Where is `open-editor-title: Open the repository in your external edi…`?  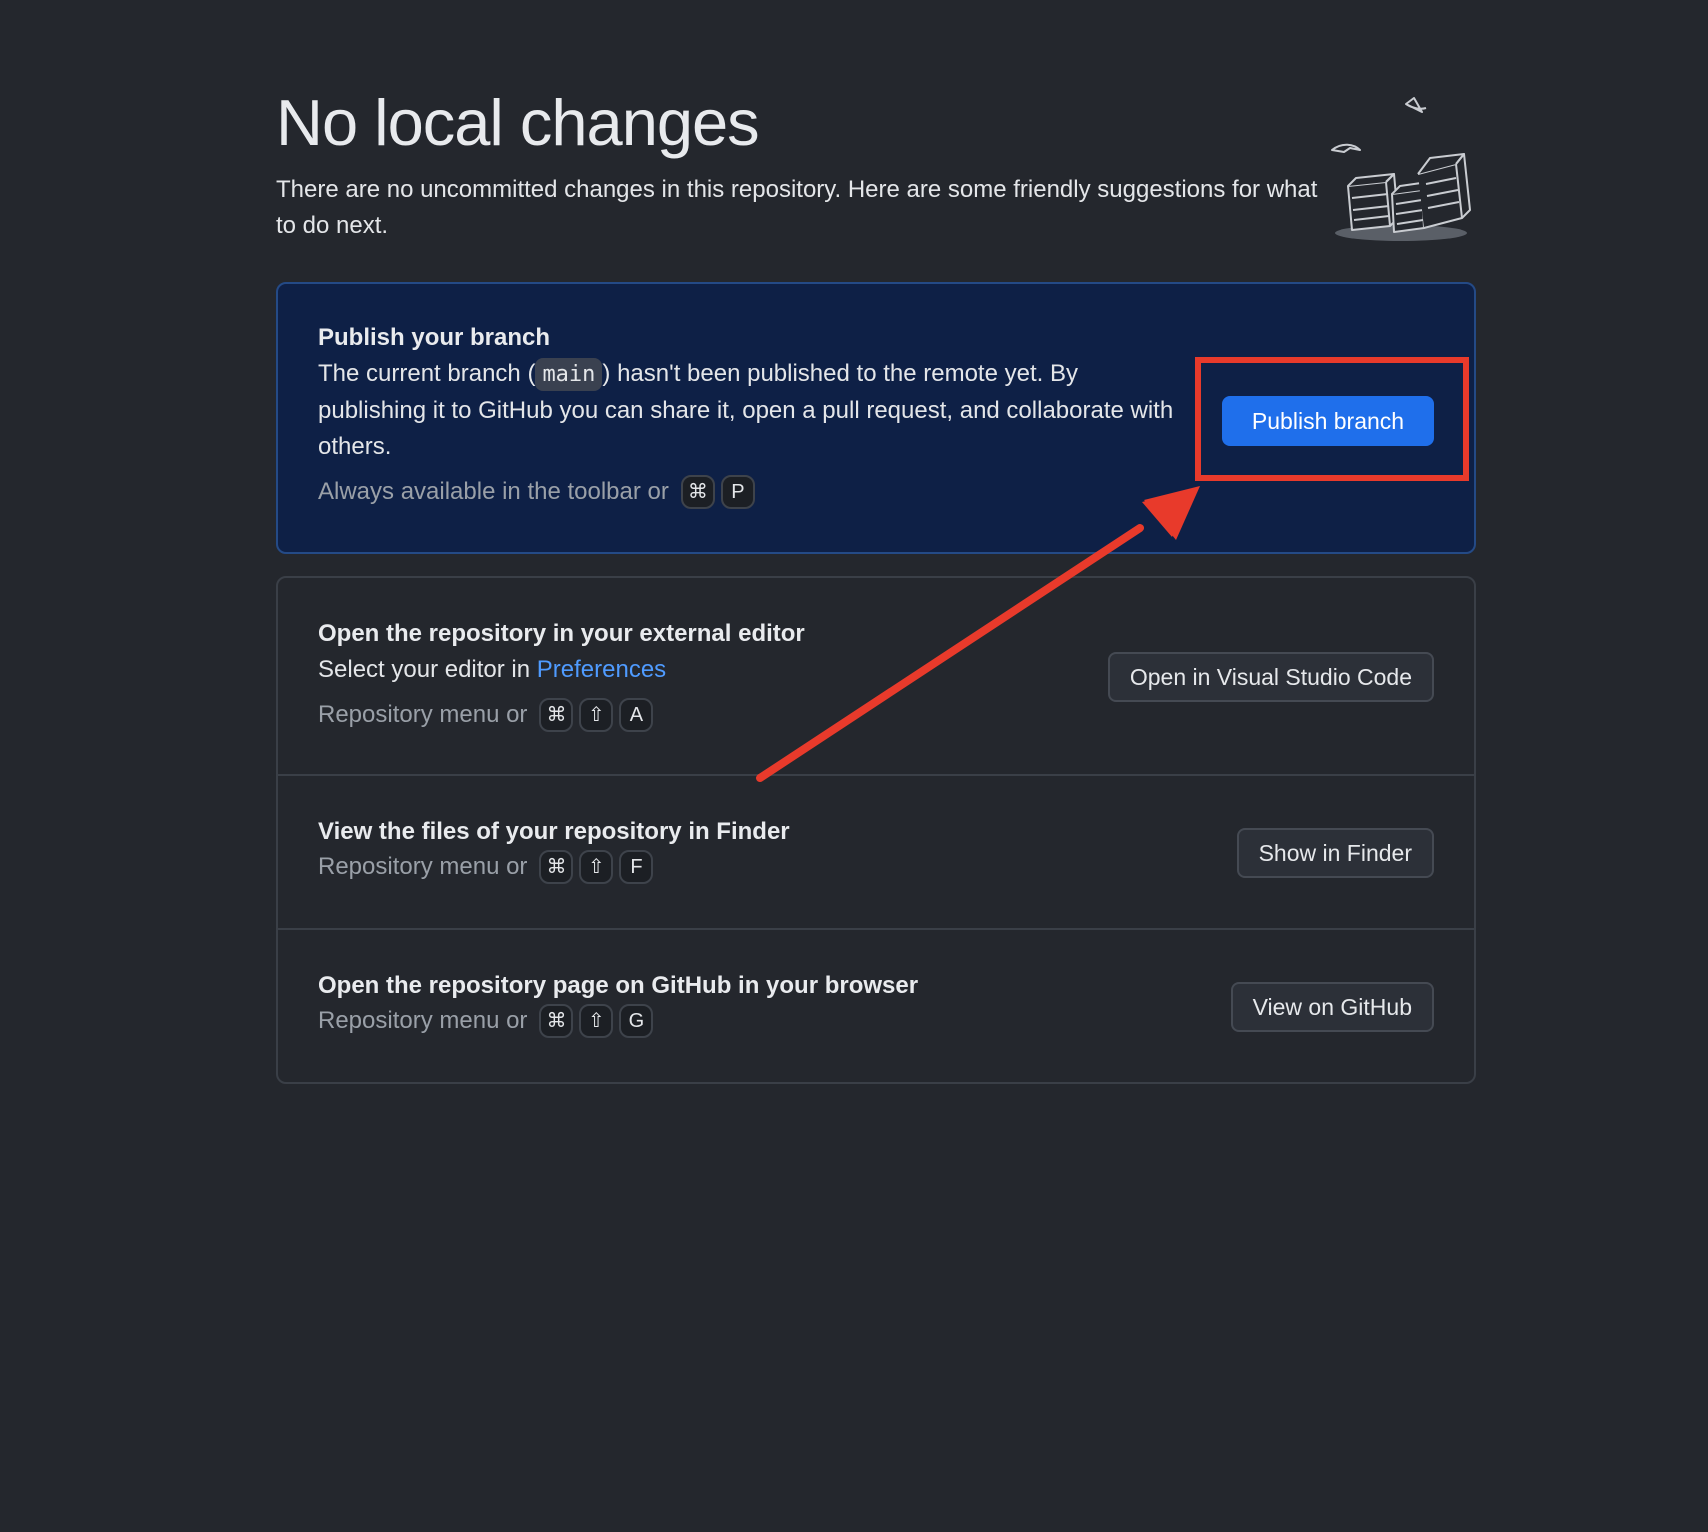
open-editor-title: Open the repository in your external edi… is located at coordinates (561, 633).